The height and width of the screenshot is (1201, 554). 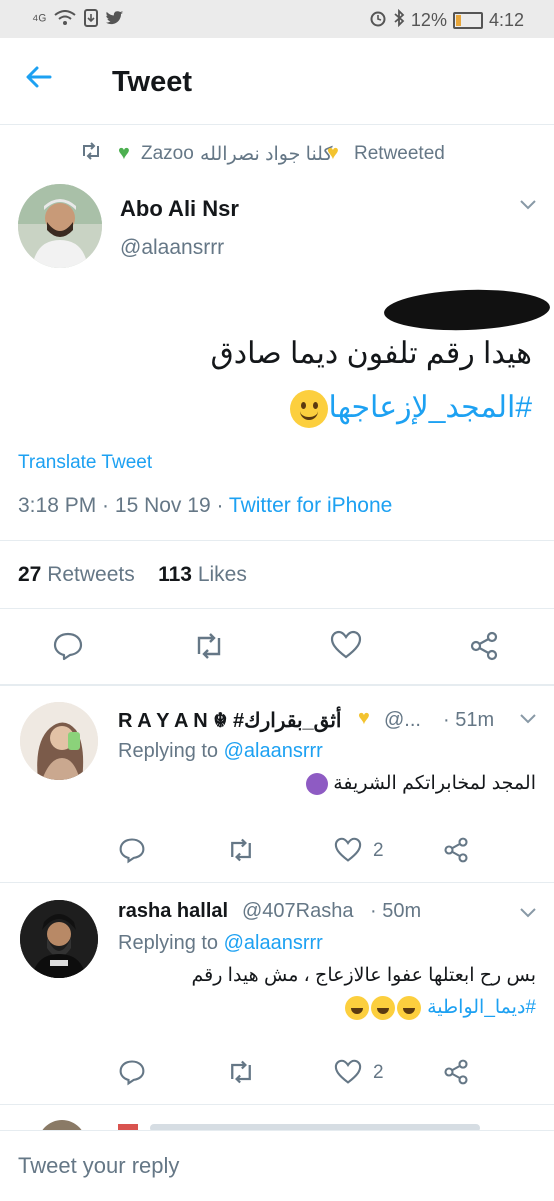 I want to click on tweet-hashtag: #المجد_لإزعاجها, so click(x=430, y=407).